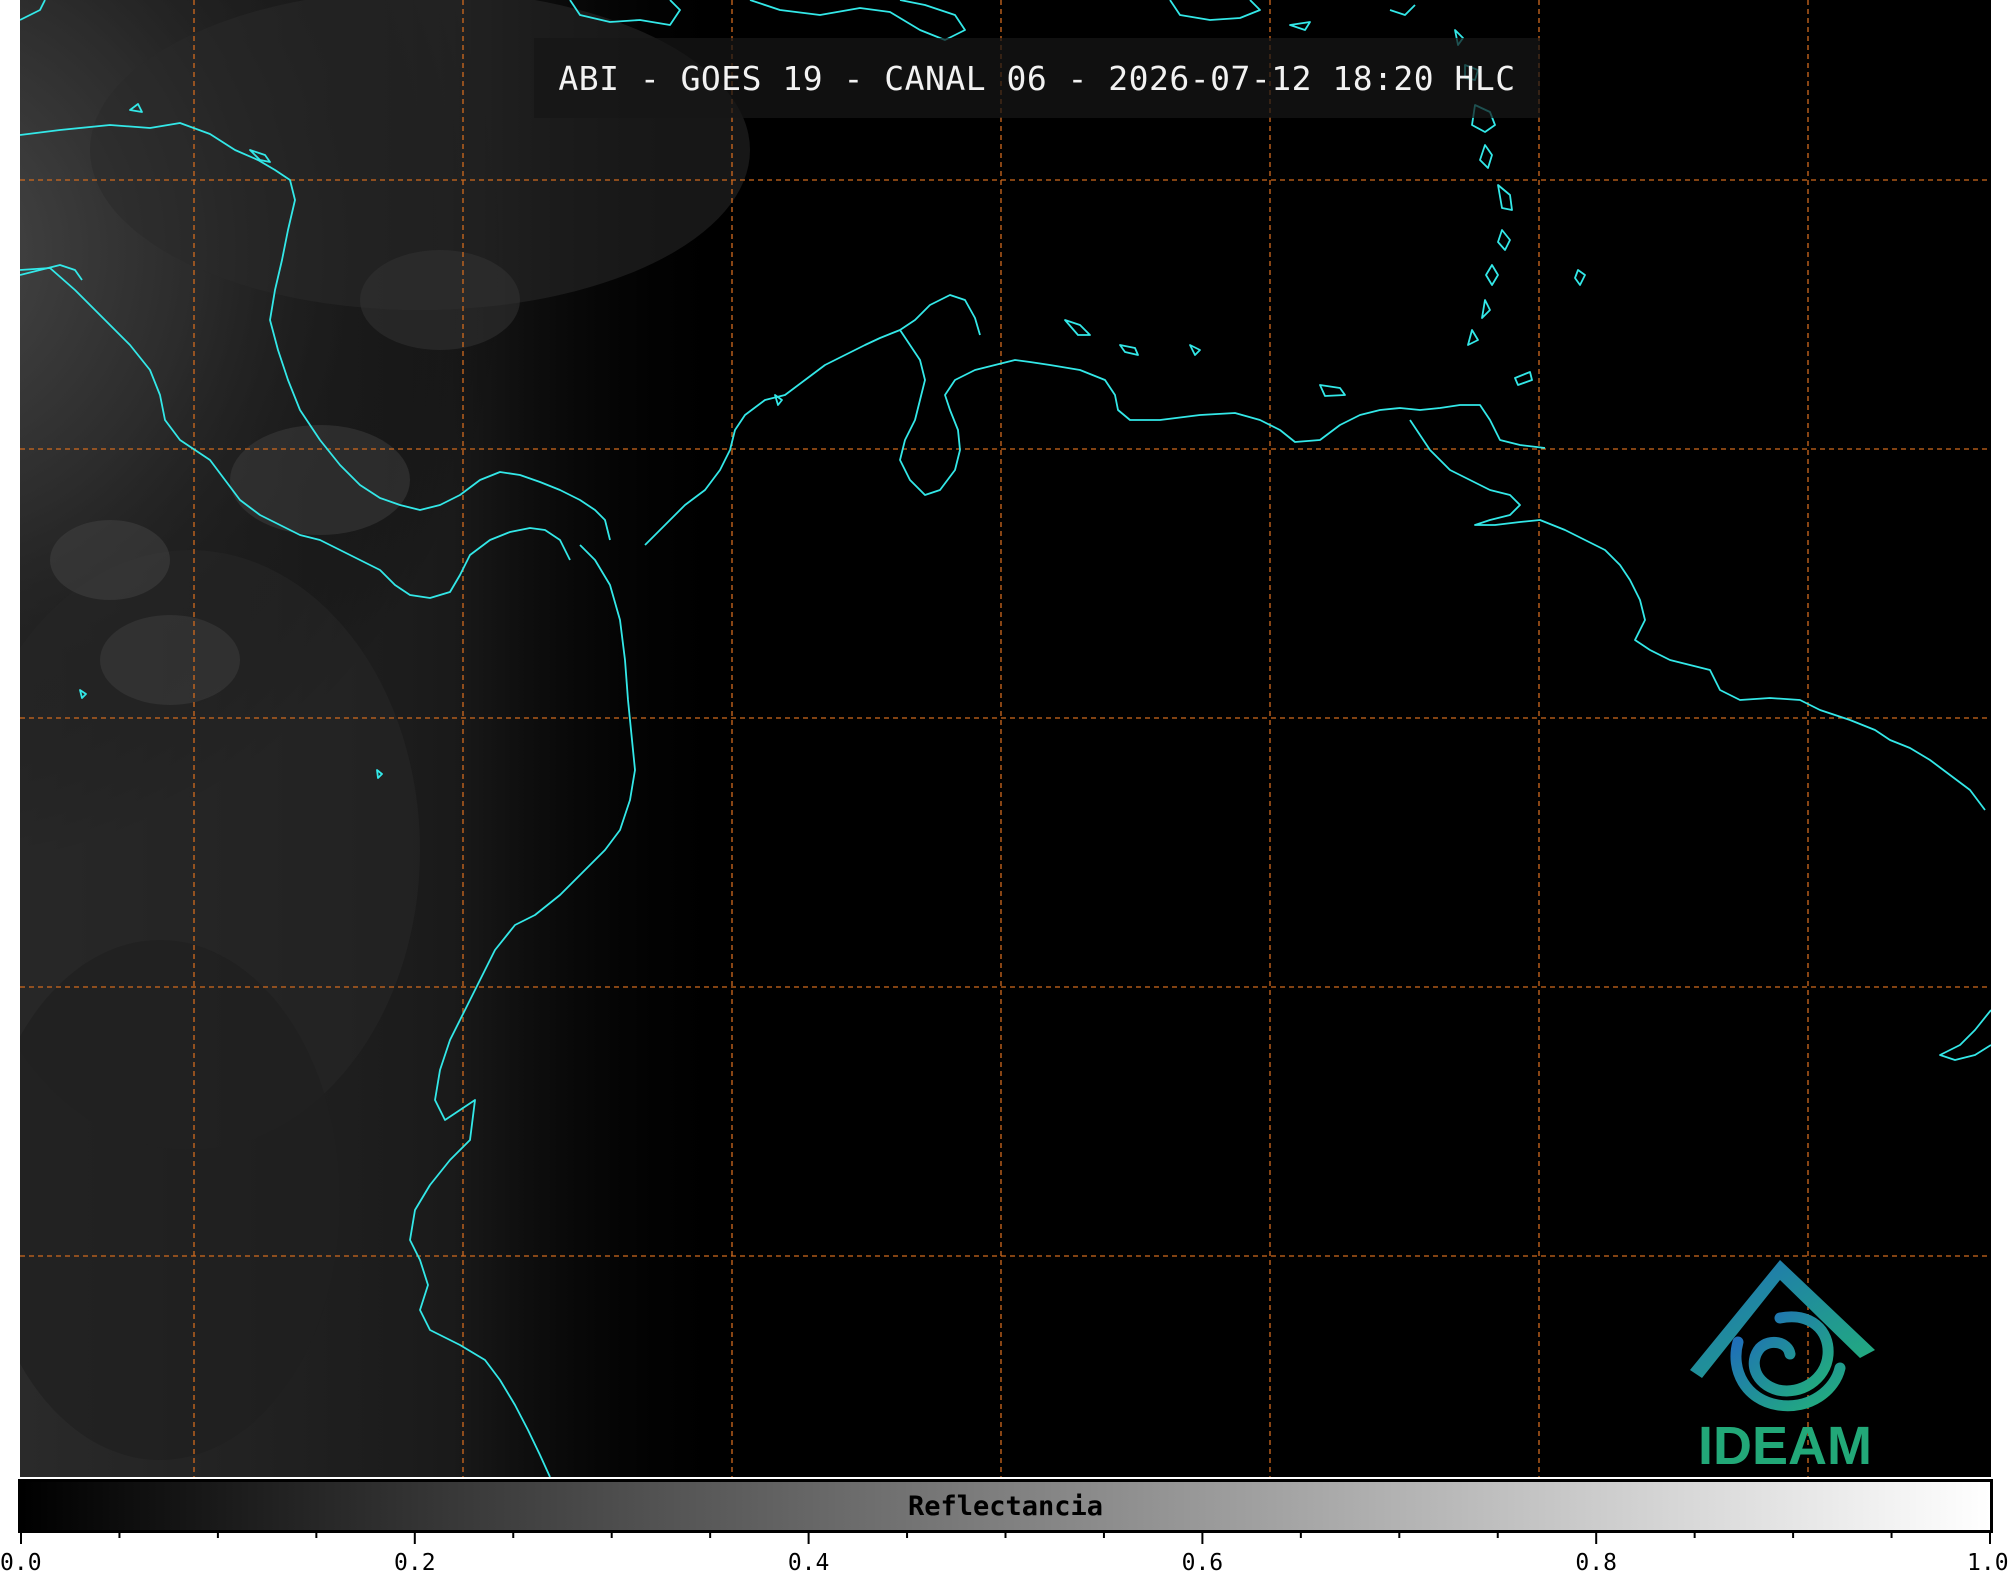 Image resolution: width=2011 pixels, height=1577 pixels. What do you see at coordinates (1222, 412) in the screenshot?
I see `coastline-guajira` at bounding box center [1222, 412].